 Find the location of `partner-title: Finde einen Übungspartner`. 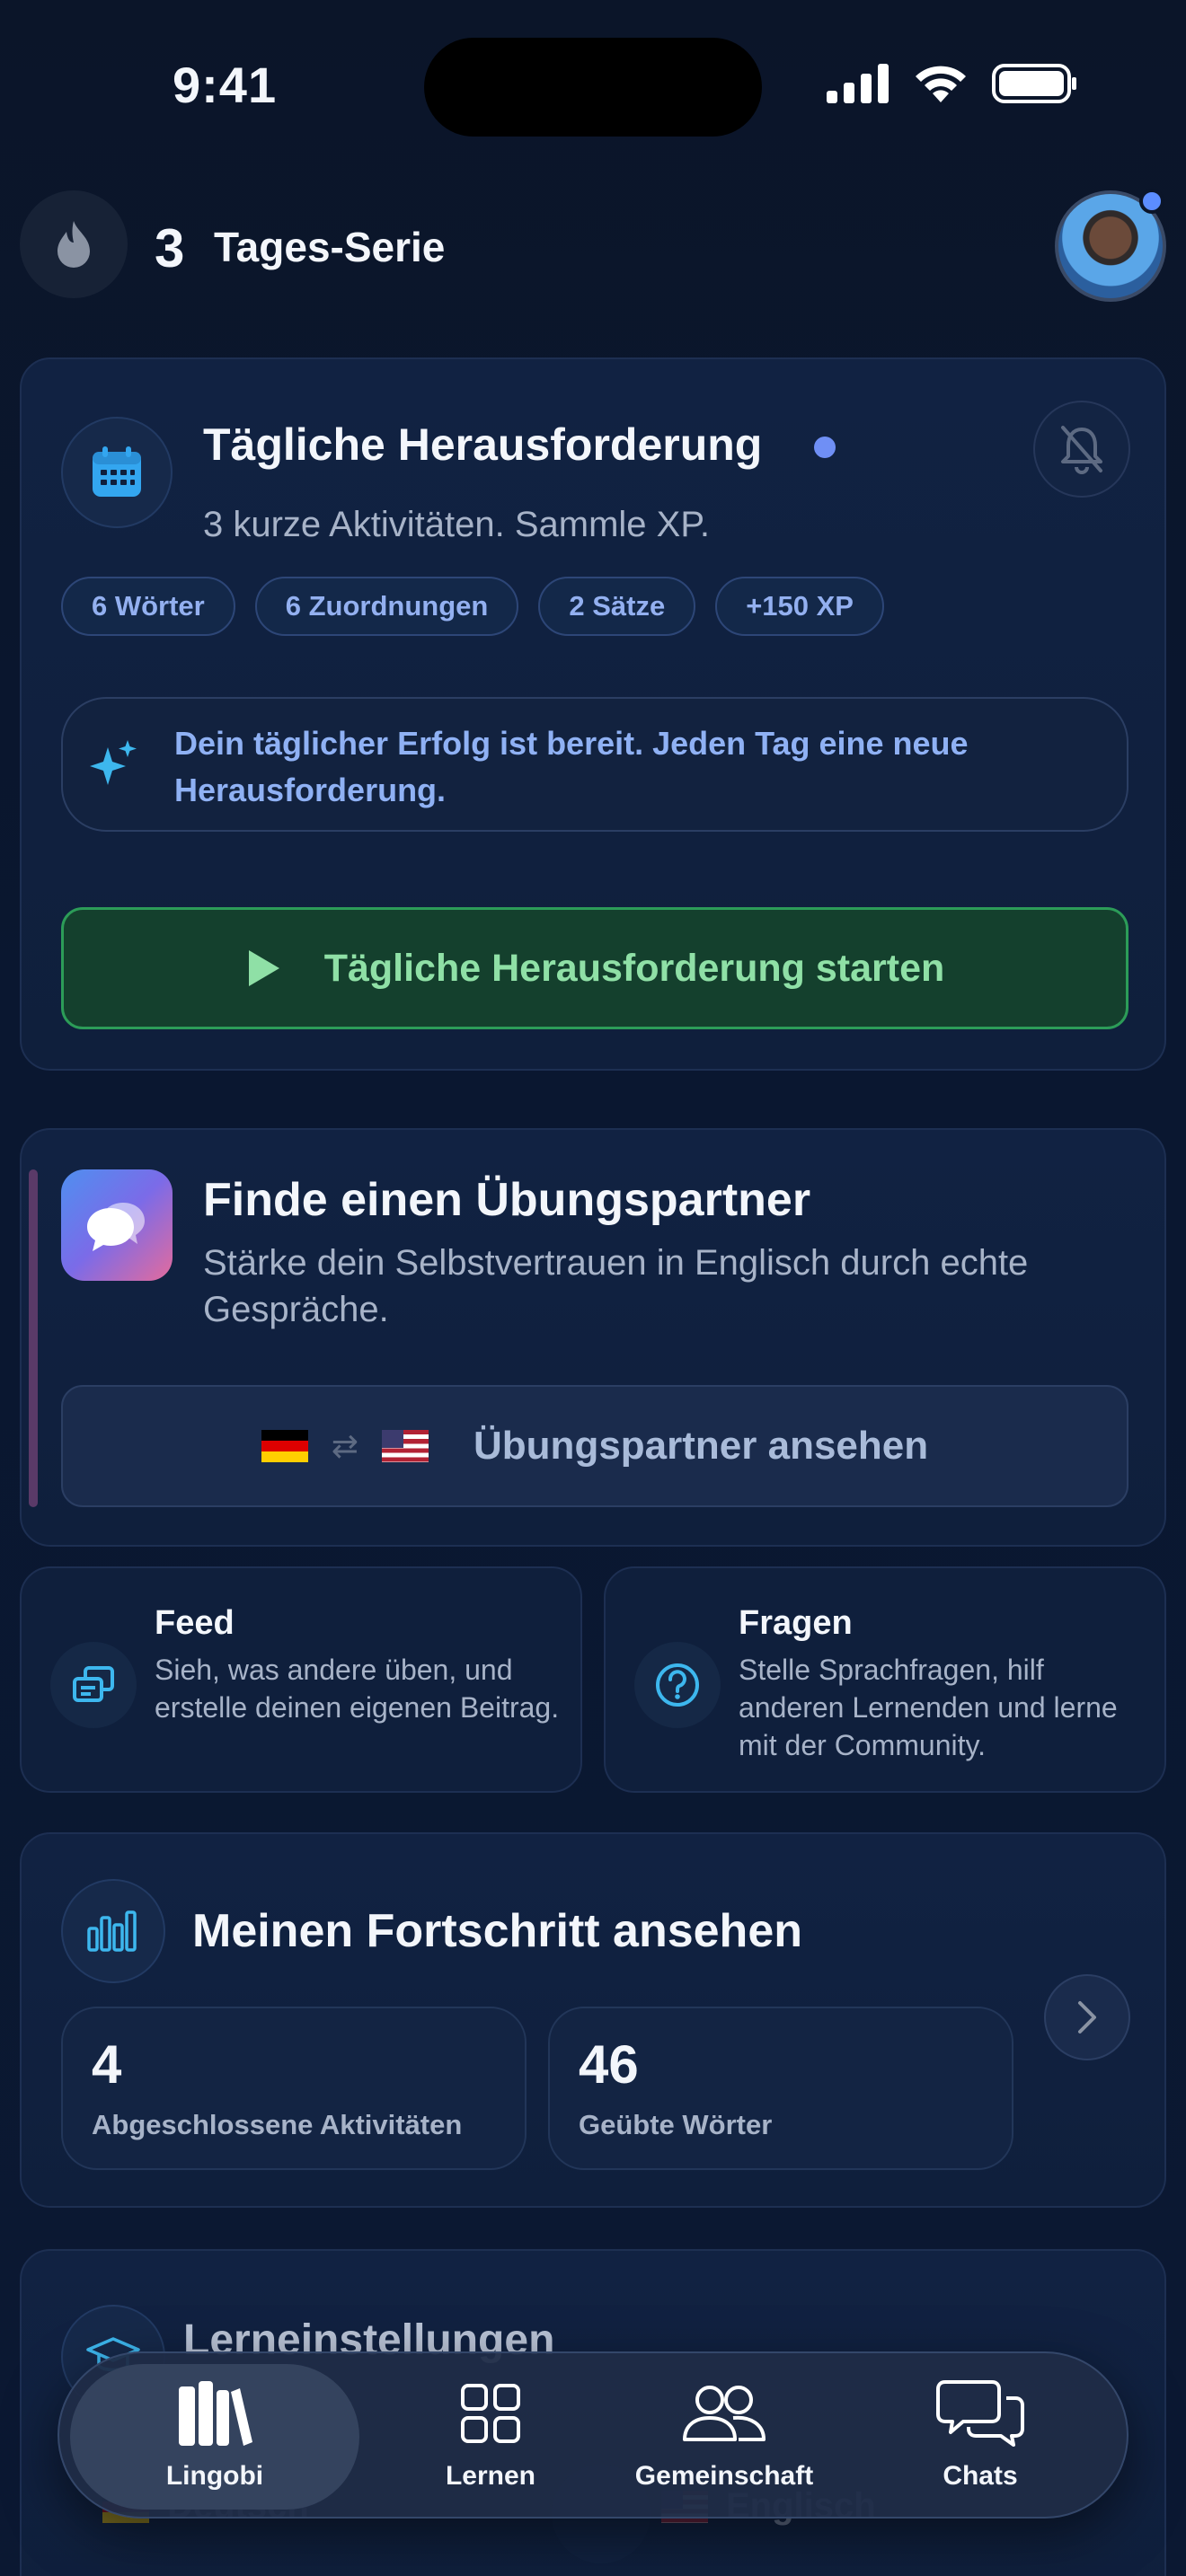

partner-title: Finde einen Übungspartner is located at coordinates (507, 1200).